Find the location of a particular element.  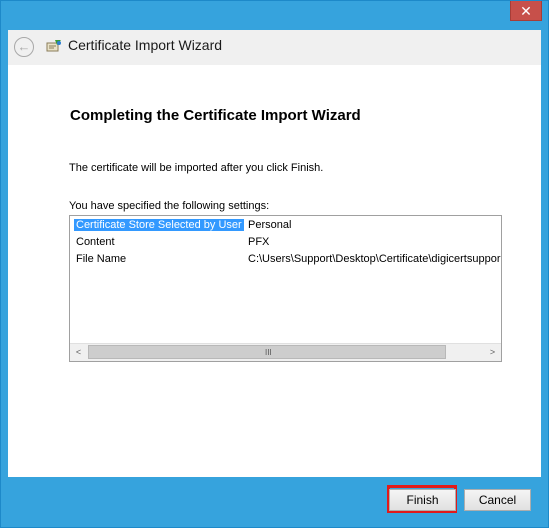

close-button: ✕ is located at coordinates (526, 11).